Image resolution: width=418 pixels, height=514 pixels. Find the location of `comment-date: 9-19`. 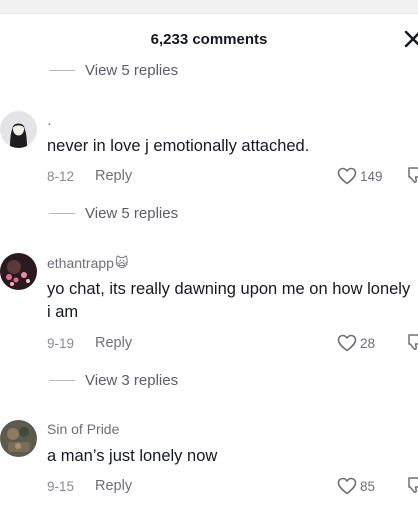

comment-date: 9-19 is located at coordinates (61, 343).